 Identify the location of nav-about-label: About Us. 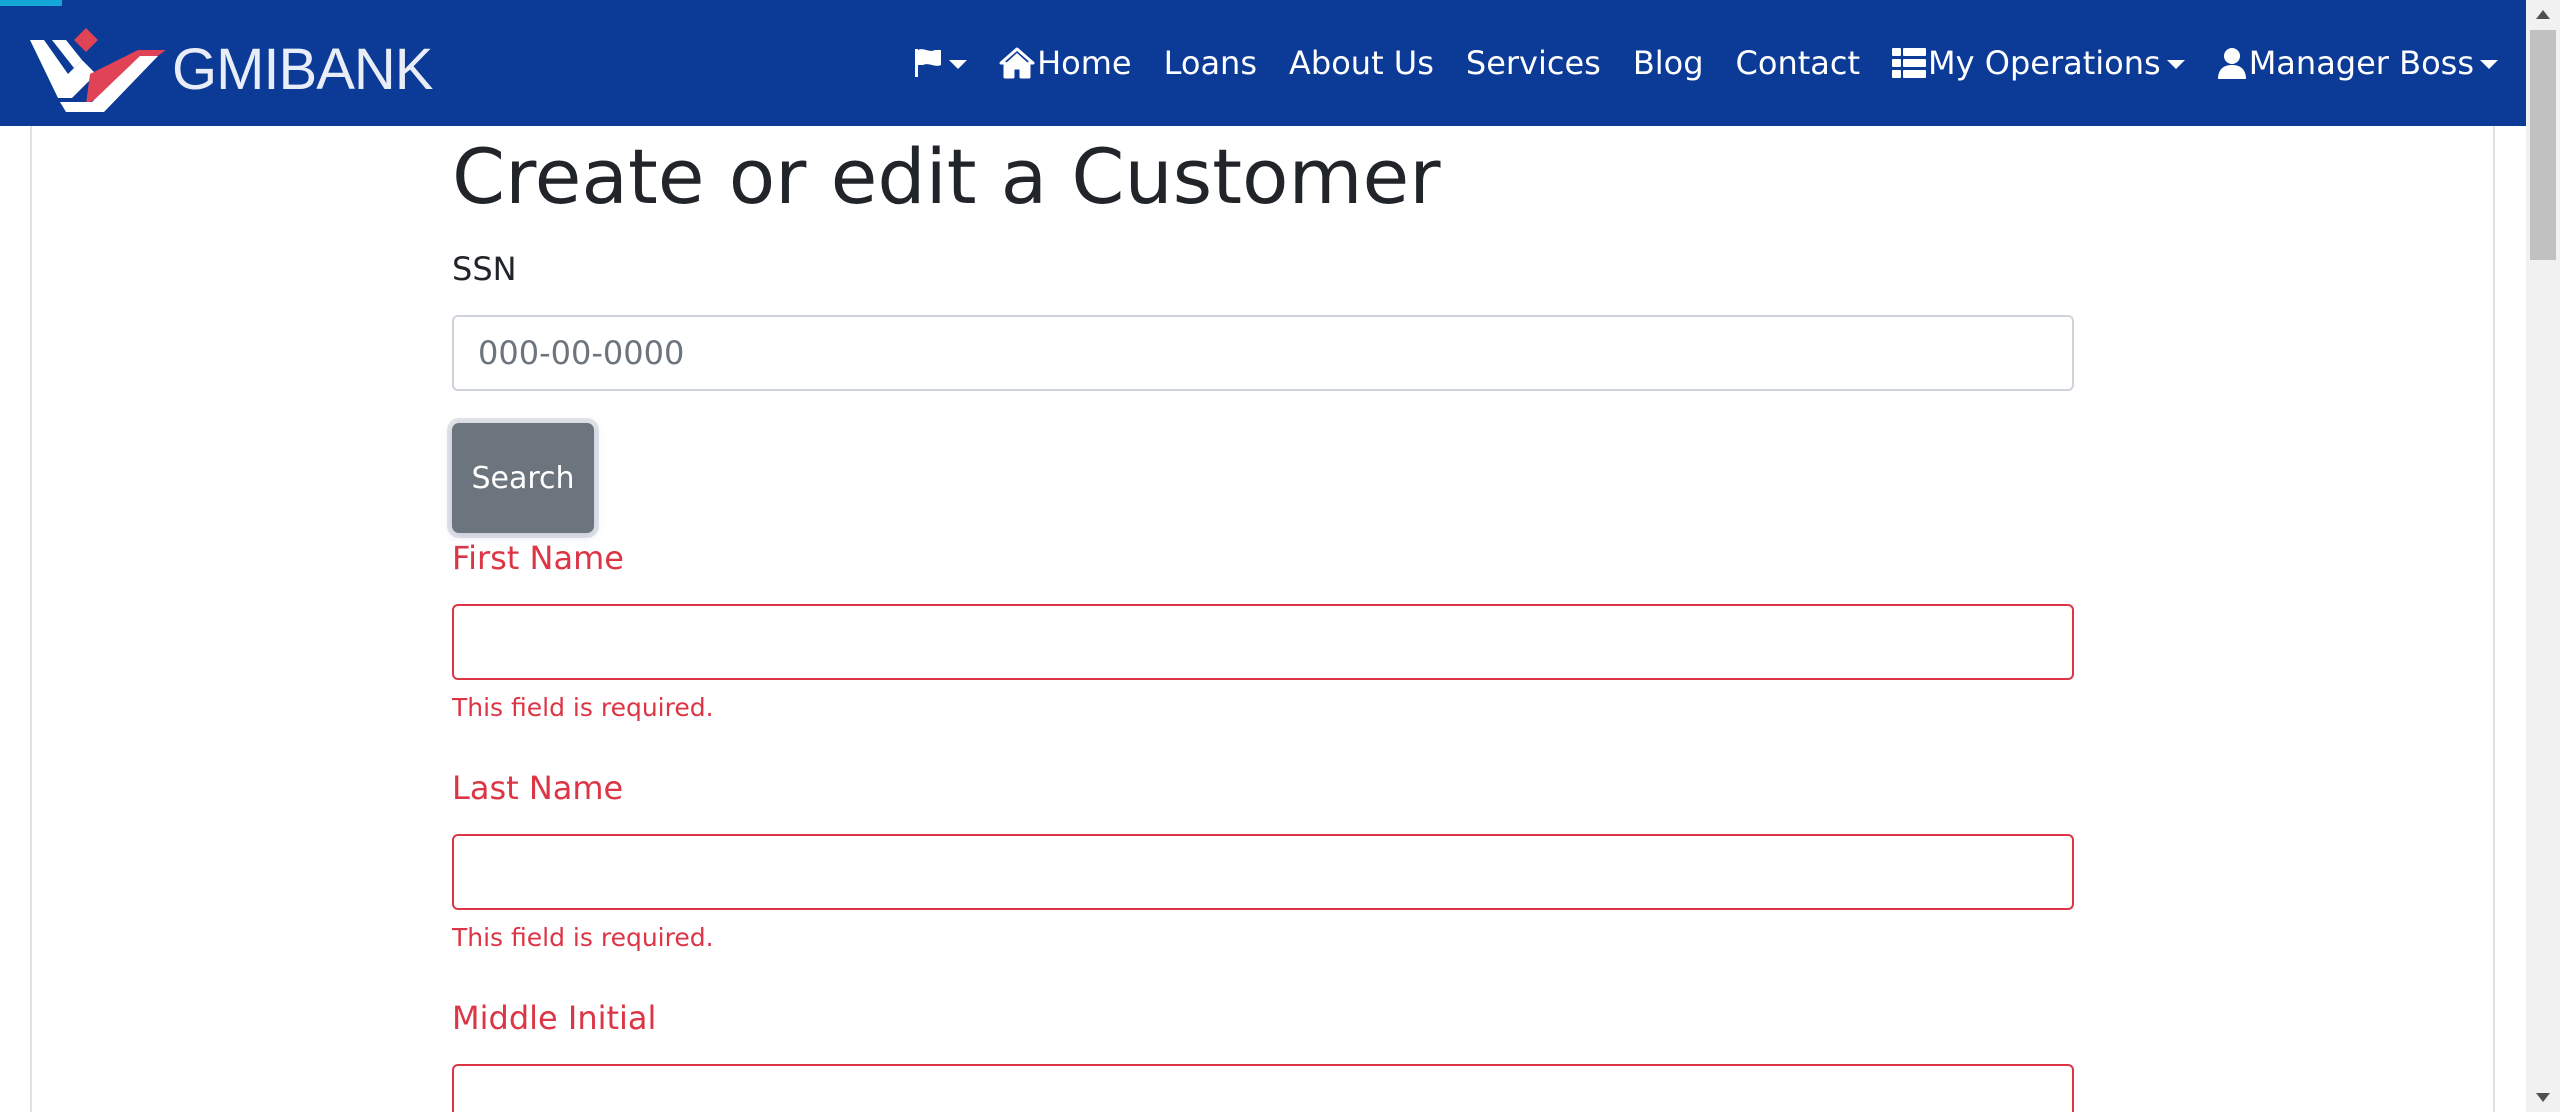
(1361, 63).